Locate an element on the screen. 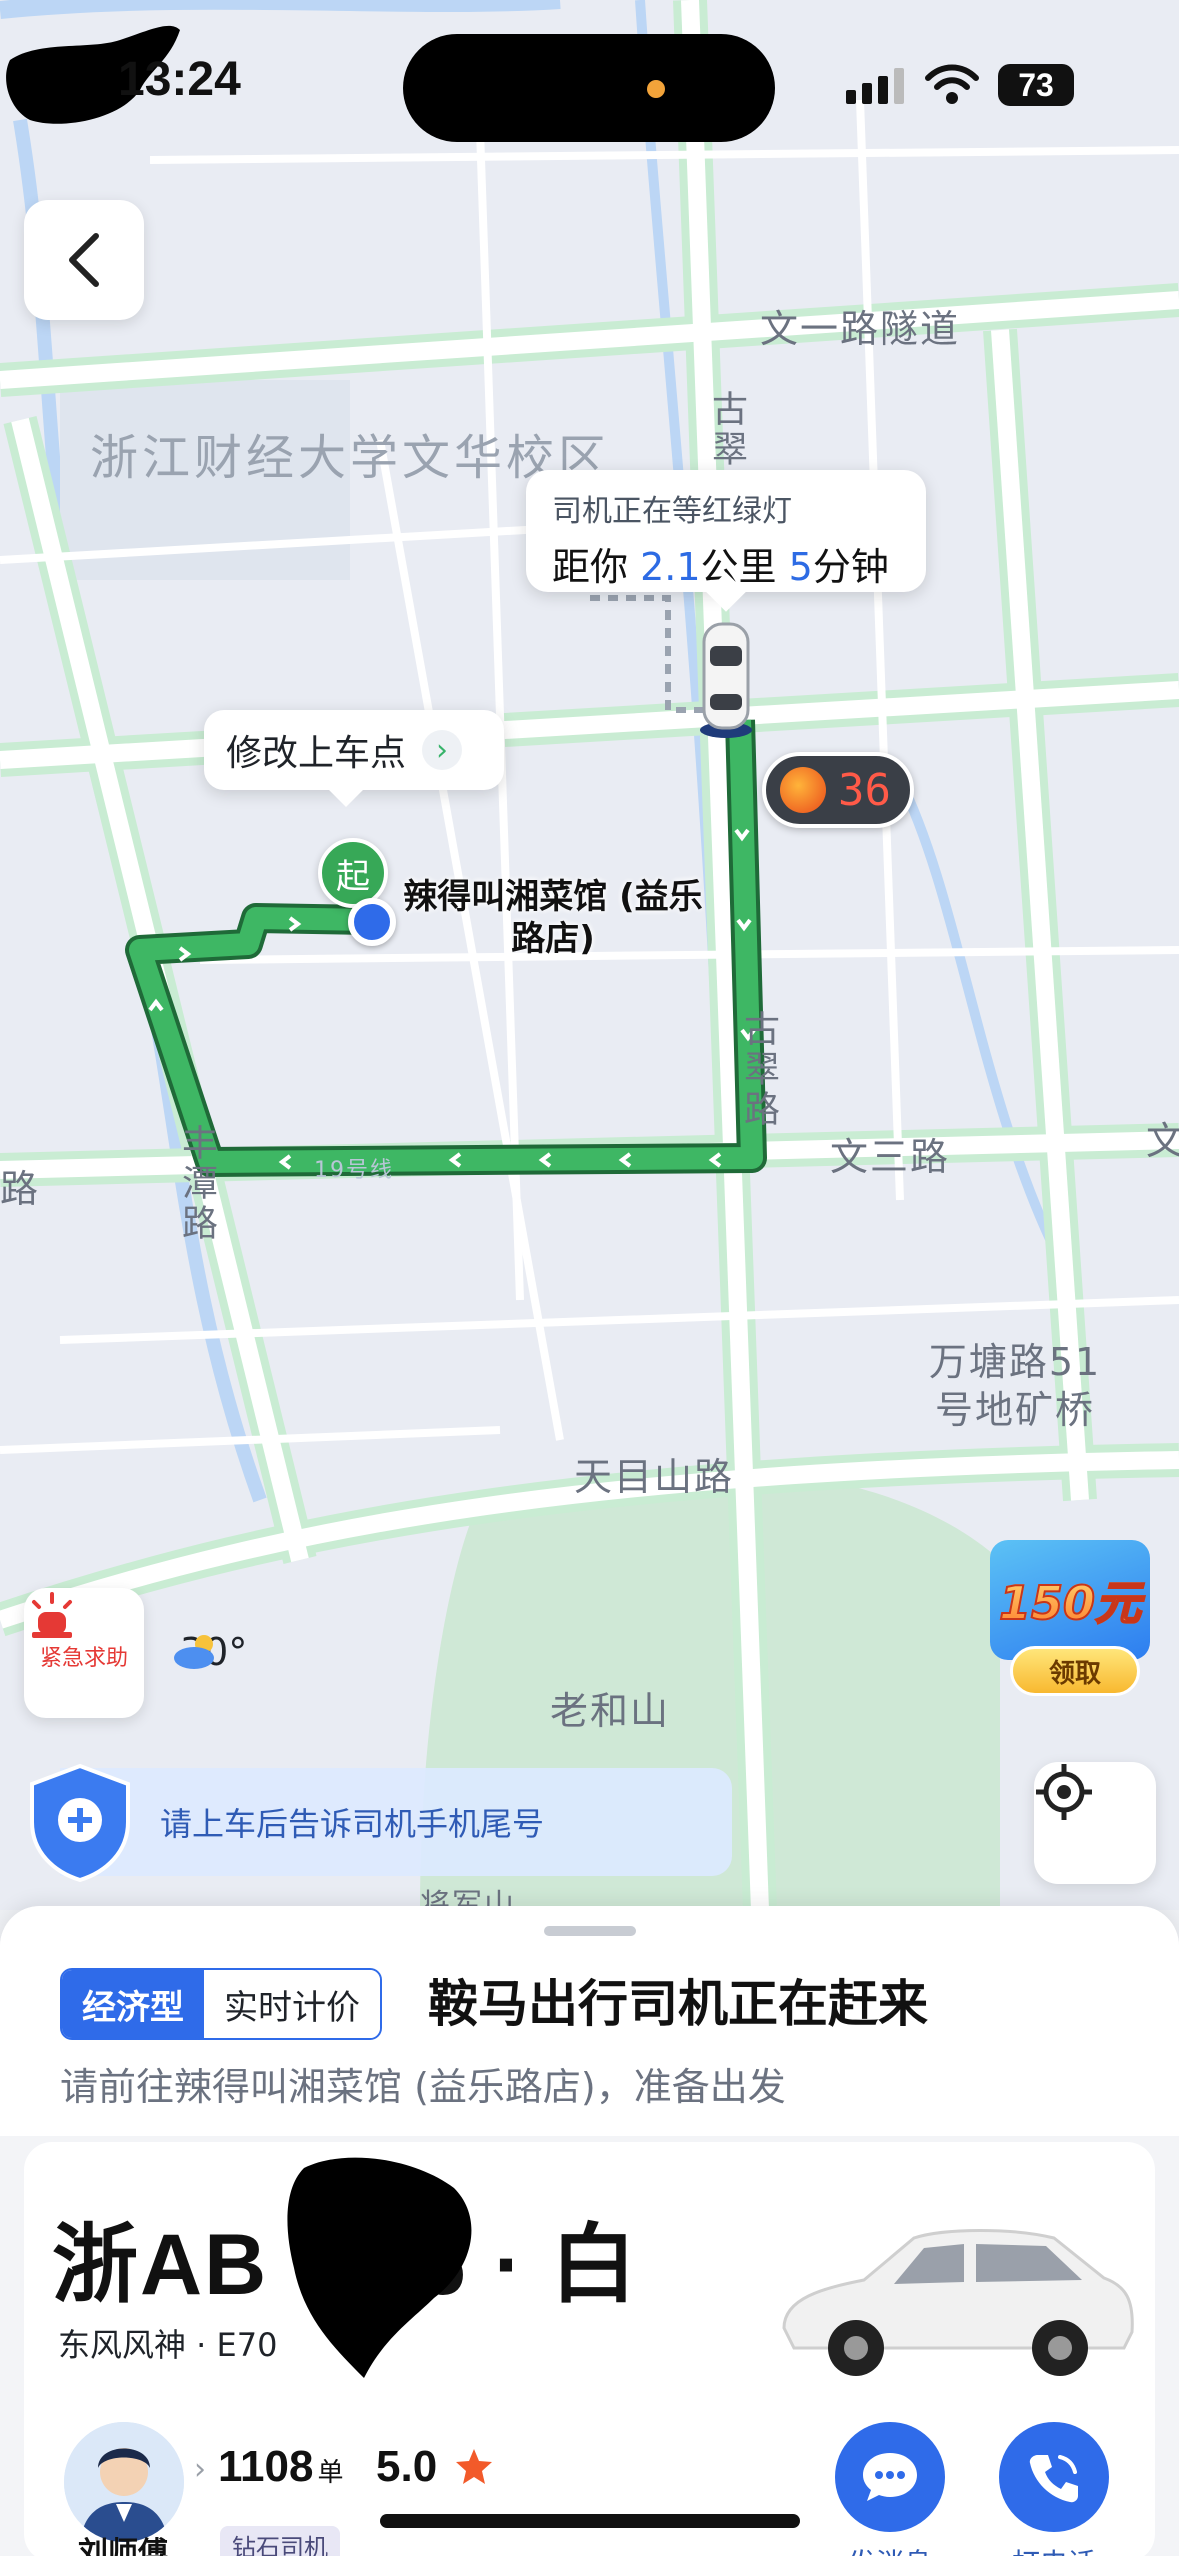 Image resolution: width=1179 pixels, height=2556 pixels. map-label-bridge: 万塘路51号地矿桥 is located at coordinates (1015, 1386).